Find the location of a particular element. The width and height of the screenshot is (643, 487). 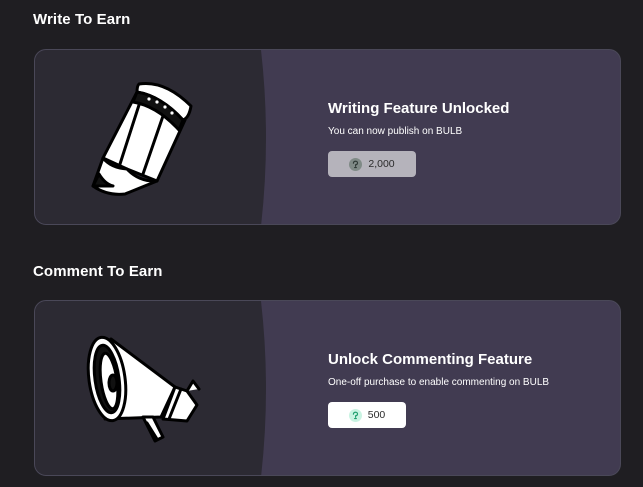

card-title: Writing Feature Unlocked is located at coordinates (419, 108).